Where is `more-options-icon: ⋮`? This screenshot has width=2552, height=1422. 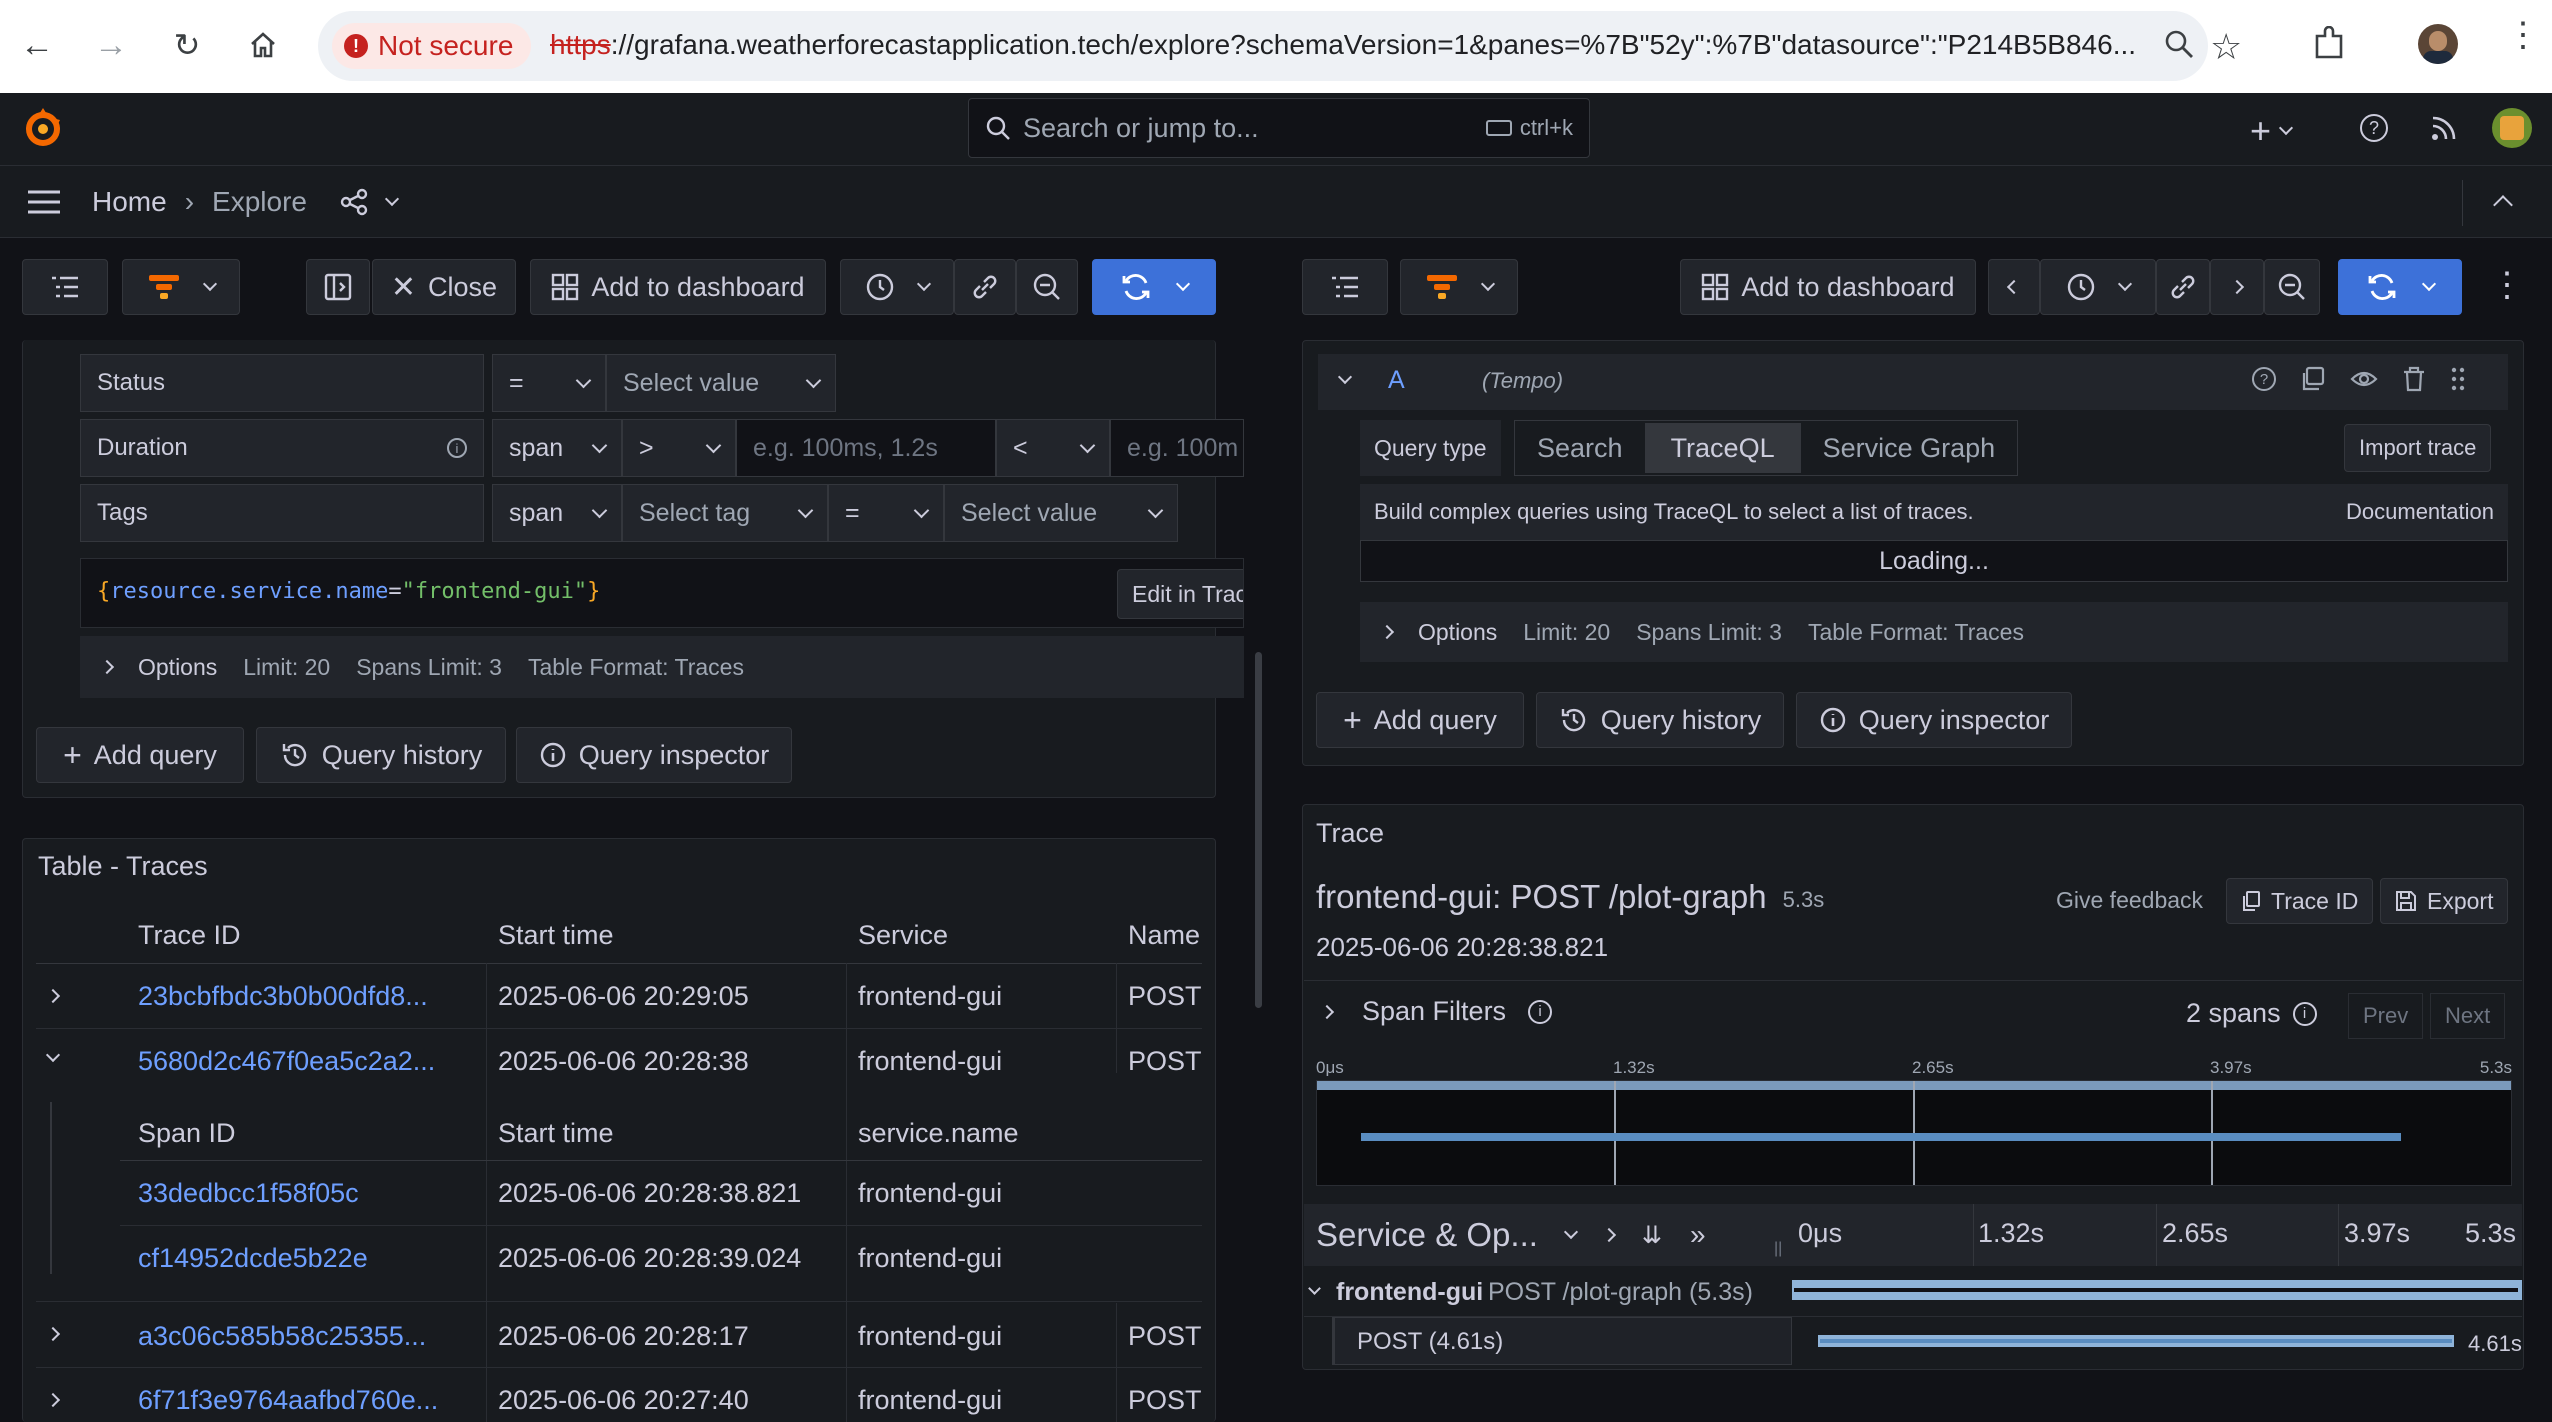
more-options-icon: ⋮ is located at coordinates (2507, 285).